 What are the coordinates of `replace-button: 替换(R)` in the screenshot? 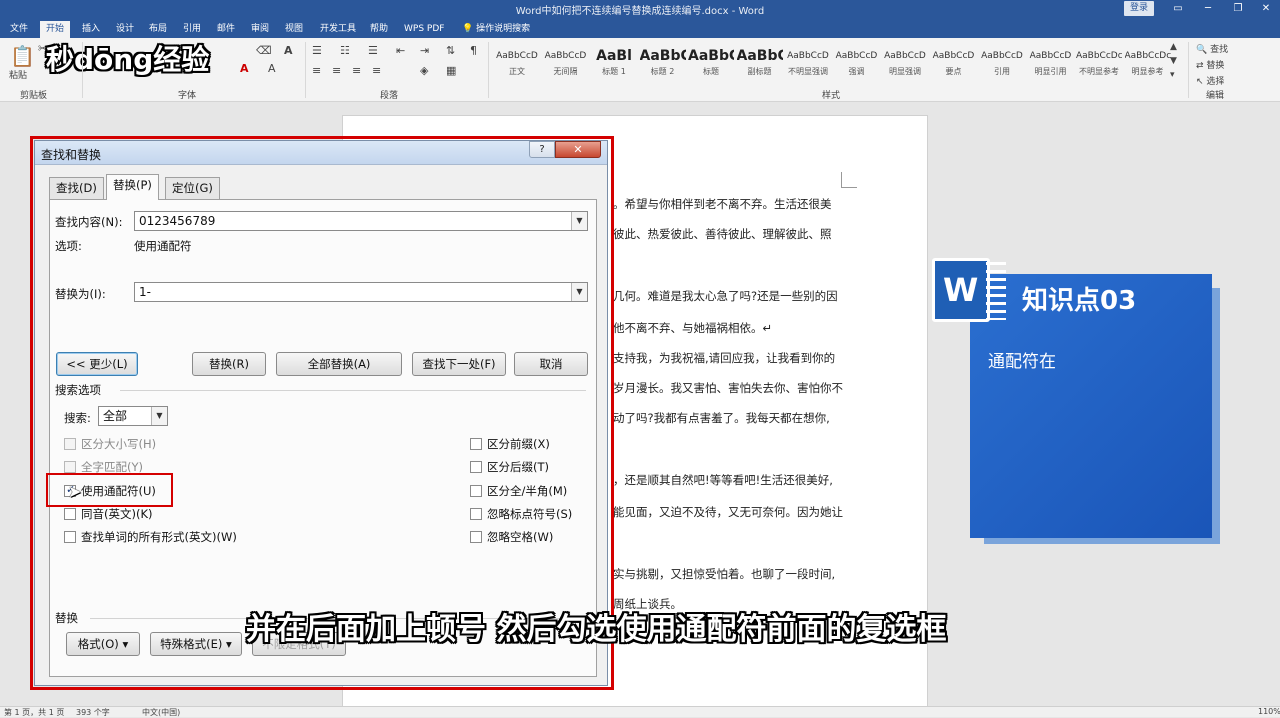 It's located at (229, 364).